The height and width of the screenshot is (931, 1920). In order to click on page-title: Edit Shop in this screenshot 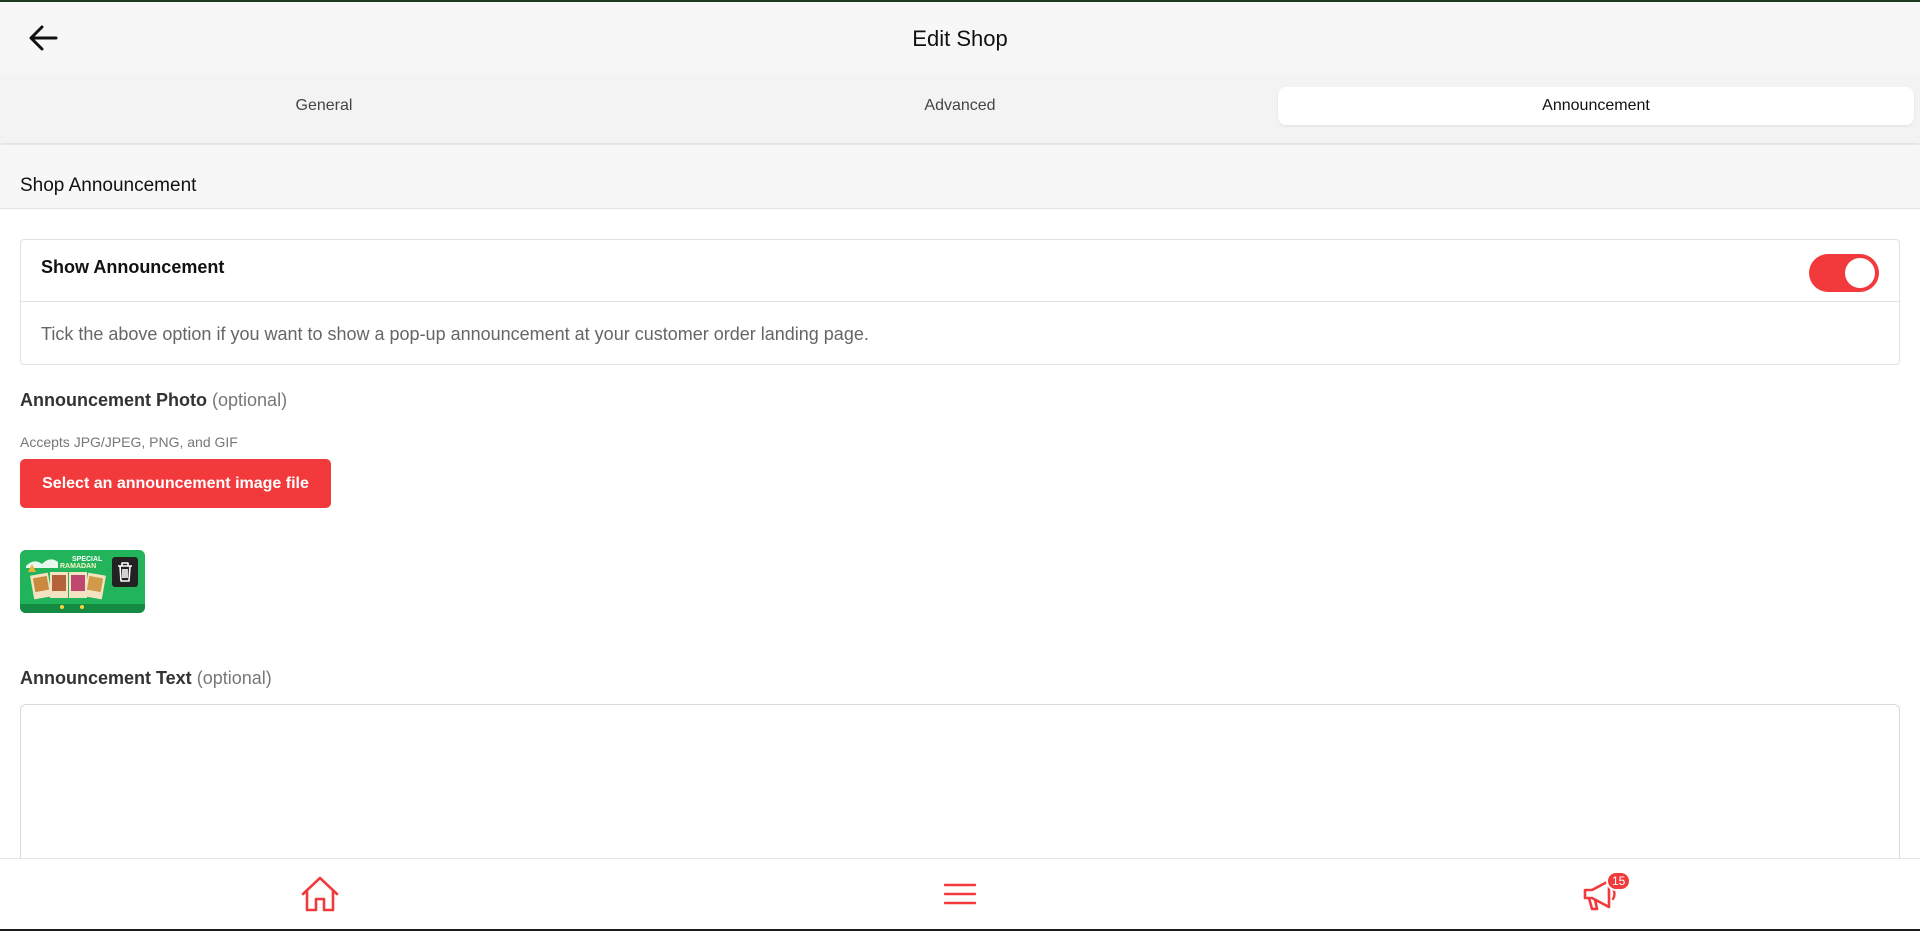, I will do `click(960, 38)`.